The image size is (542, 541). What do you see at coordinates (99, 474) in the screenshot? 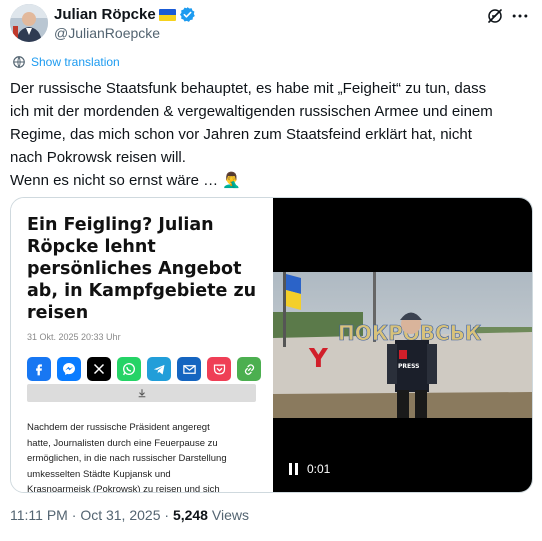
I see `article-body-line: umkesselten Städte Kupjansk und` at bounding box center [99, 474].